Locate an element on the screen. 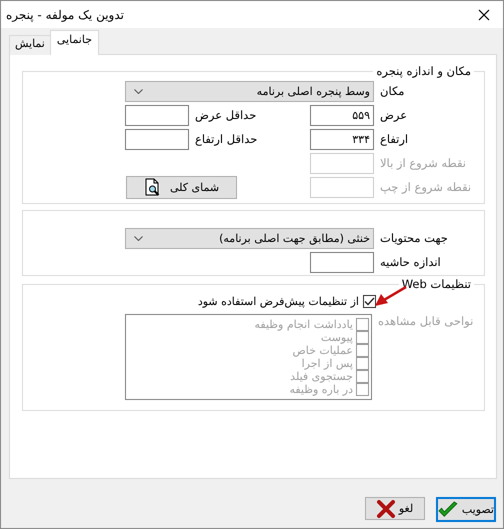 The height and width of the screenshot is (529, 504). position-dropdown: وسط پنجره اصلی برنامه is located at coordinates (249, 91).